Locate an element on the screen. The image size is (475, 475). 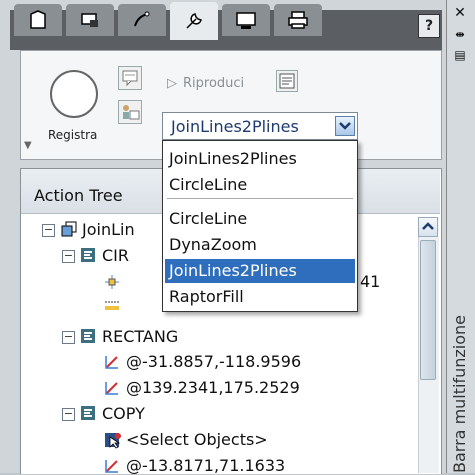
tab-tools is located at coordinates (194, 21).